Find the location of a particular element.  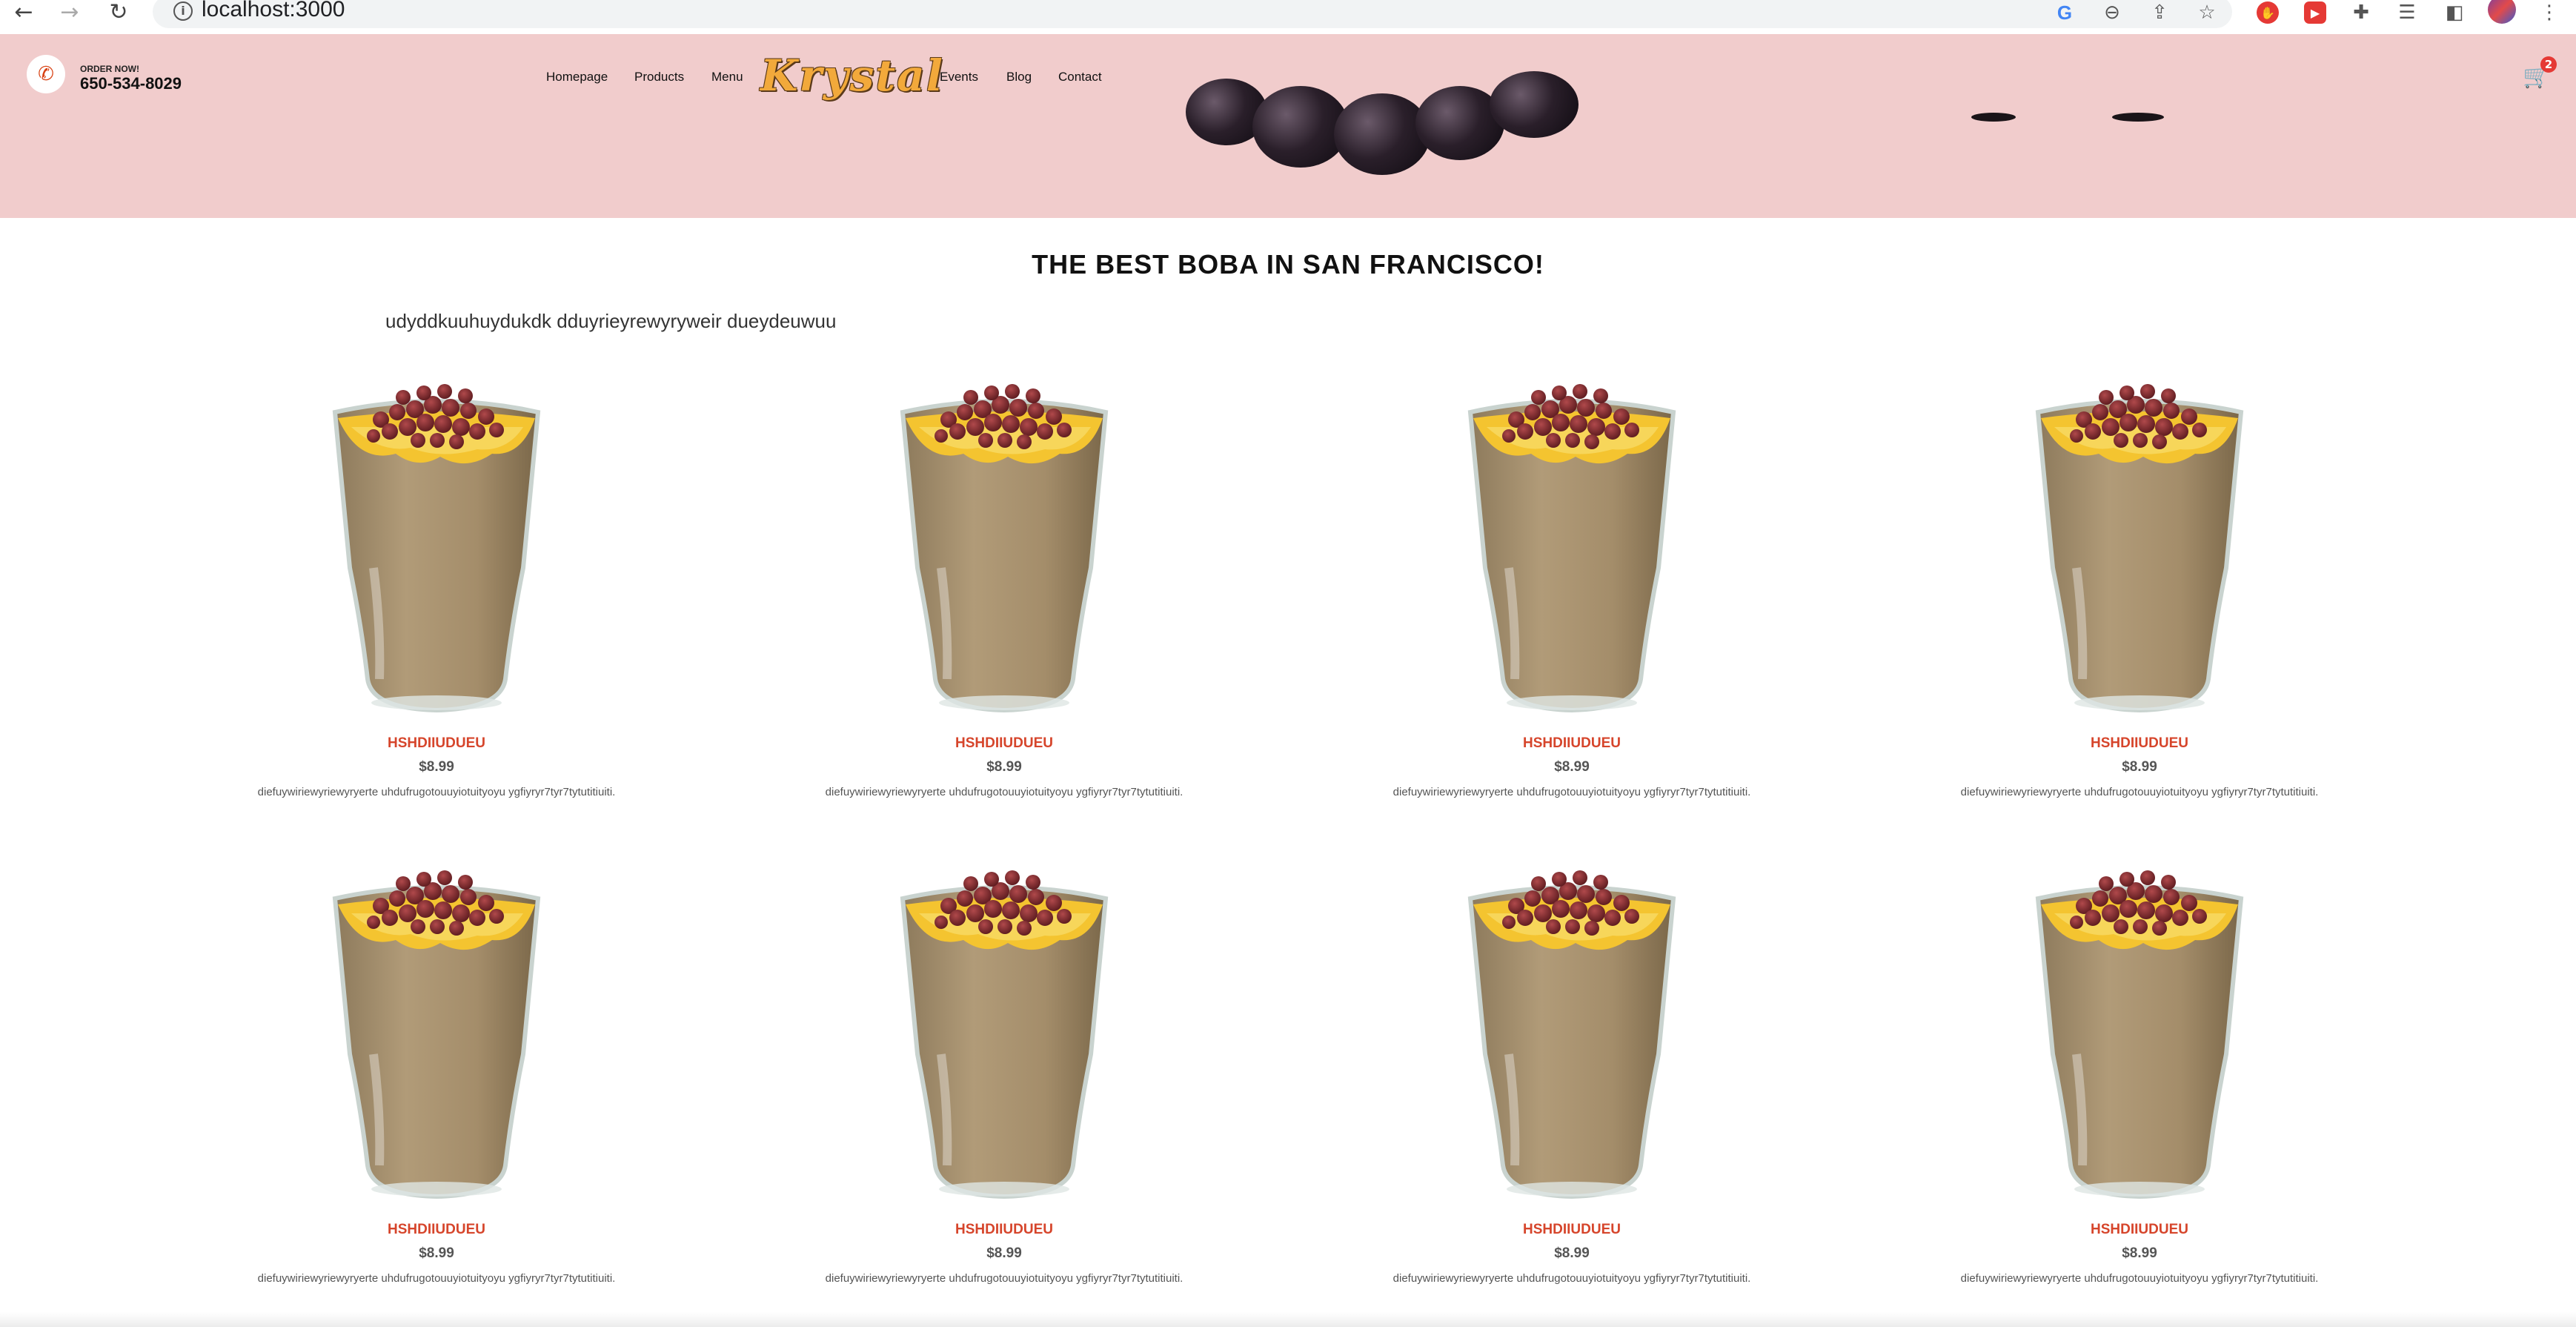

nav-events: Events is located at coordinates (959, 77).